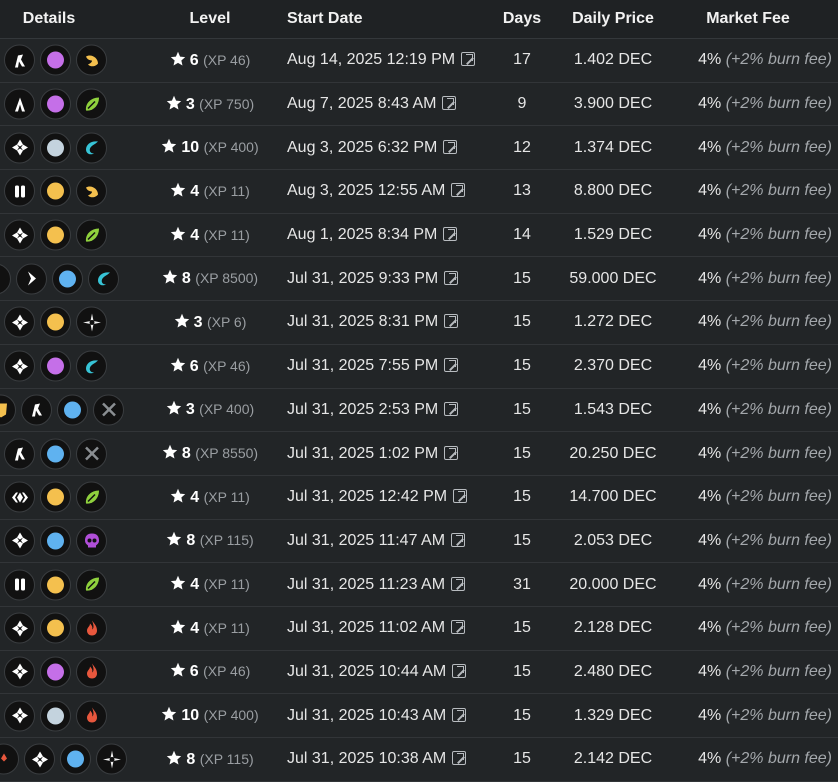 The width and height of the screenshot is (838, 782). I want to click on level-cell: 6 (XP 46), so click(210, 671).